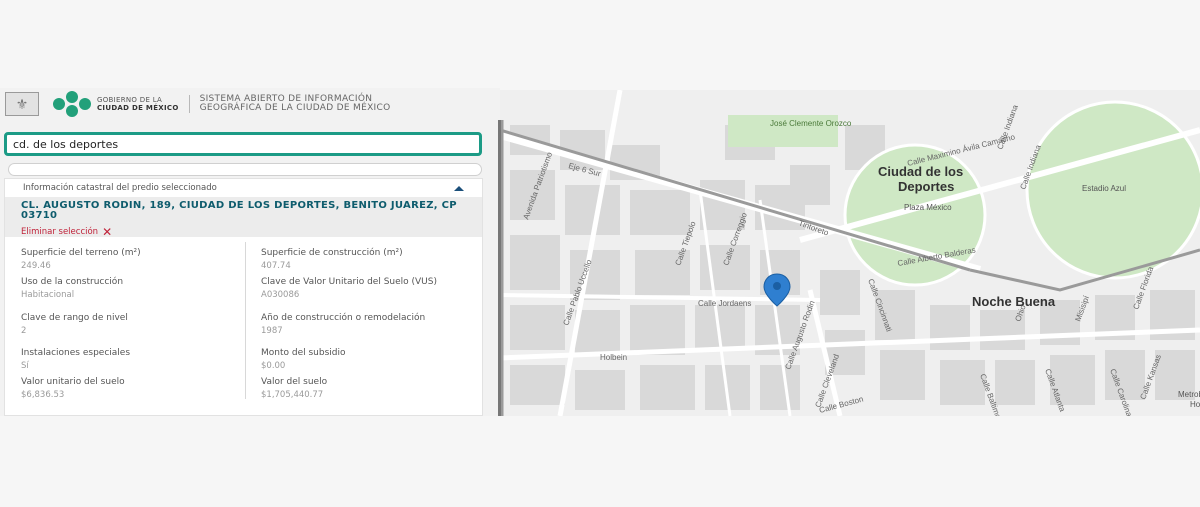 This screenshot has width=1200, height=507. I want to click on field-label: Valor unitario del suelo, so click(73, 382).